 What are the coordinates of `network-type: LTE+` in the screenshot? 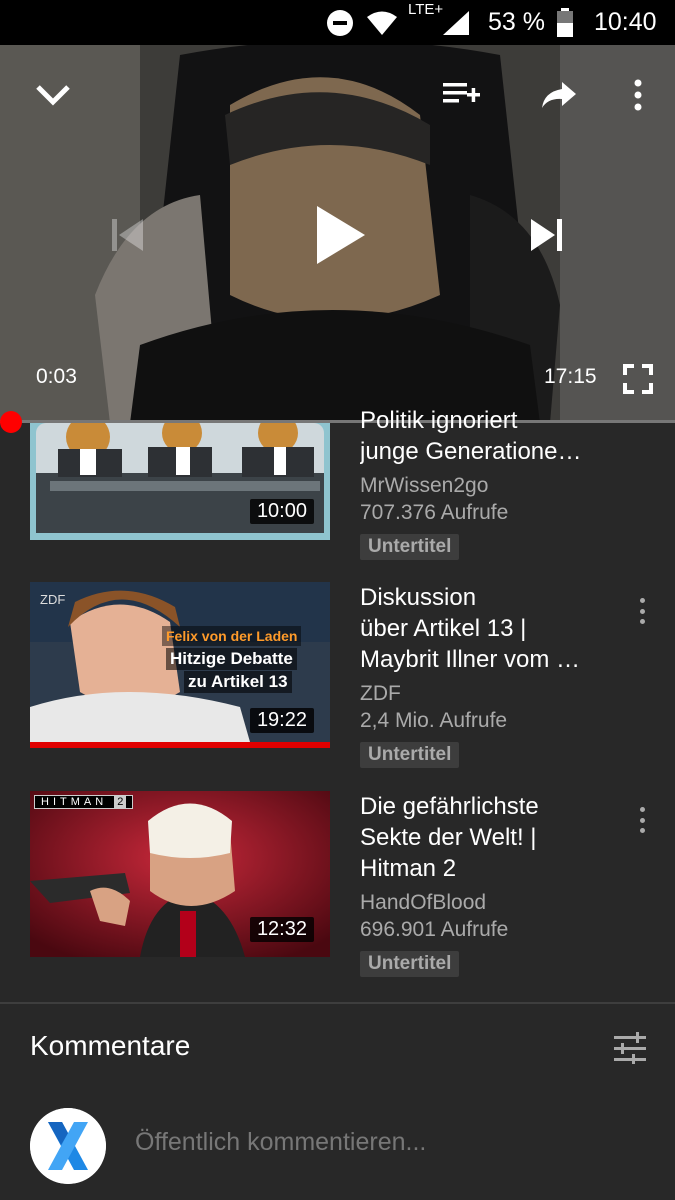 It's located at (426, 9).